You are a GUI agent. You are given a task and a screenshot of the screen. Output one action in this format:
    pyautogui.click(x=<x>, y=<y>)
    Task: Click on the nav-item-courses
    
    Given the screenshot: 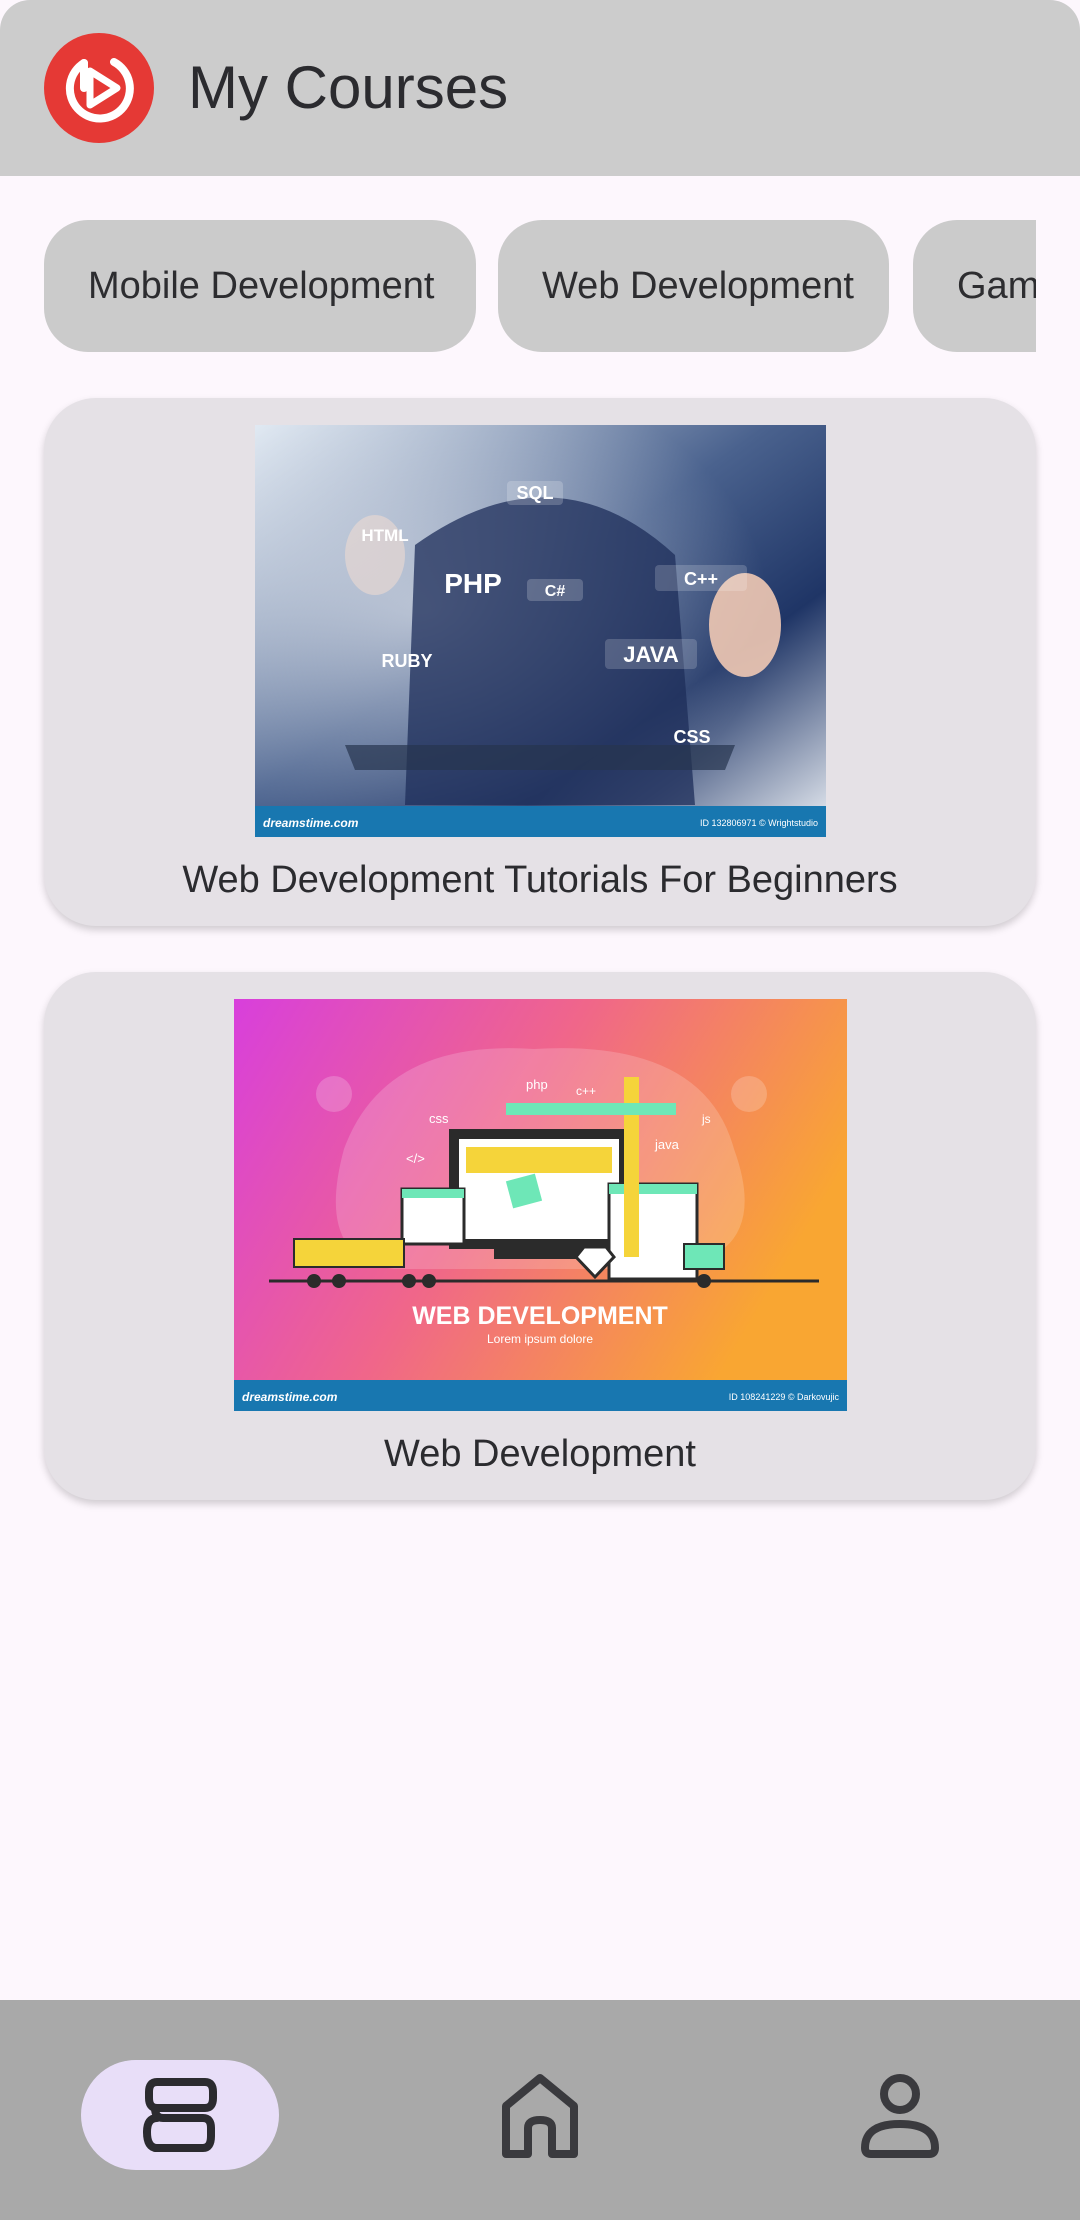 What is the action you would take?
    pyautogui.click(x=180, y=2115)
    